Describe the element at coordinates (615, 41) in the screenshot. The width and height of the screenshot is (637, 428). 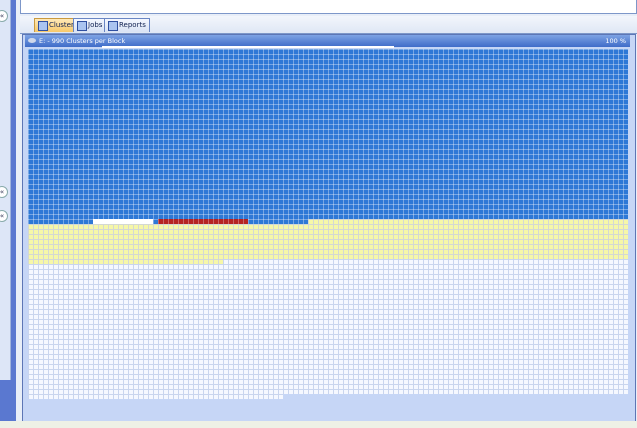
I see `progress-percent: 100 %` at that location.